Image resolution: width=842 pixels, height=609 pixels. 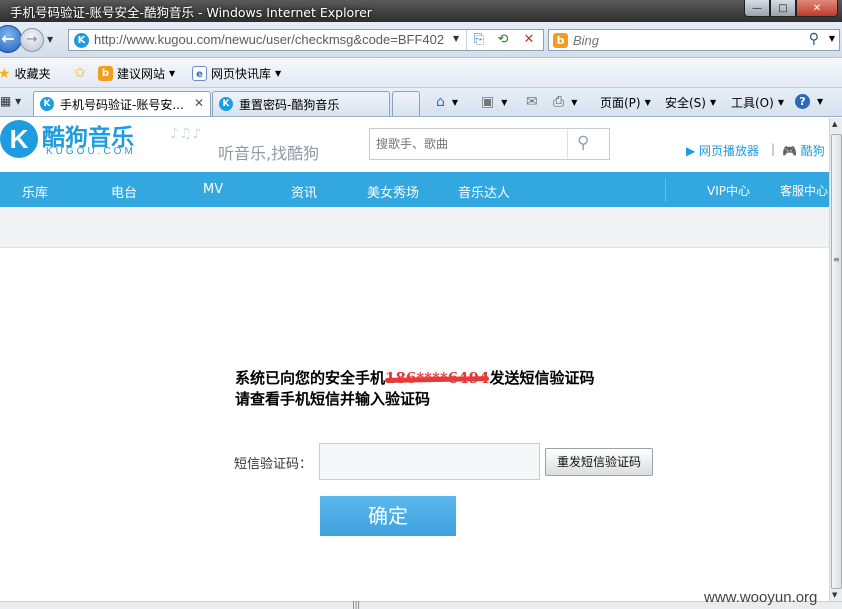 I want to click on recent-pages-dropdown-icon: ▼, so click(x=50, y=39).